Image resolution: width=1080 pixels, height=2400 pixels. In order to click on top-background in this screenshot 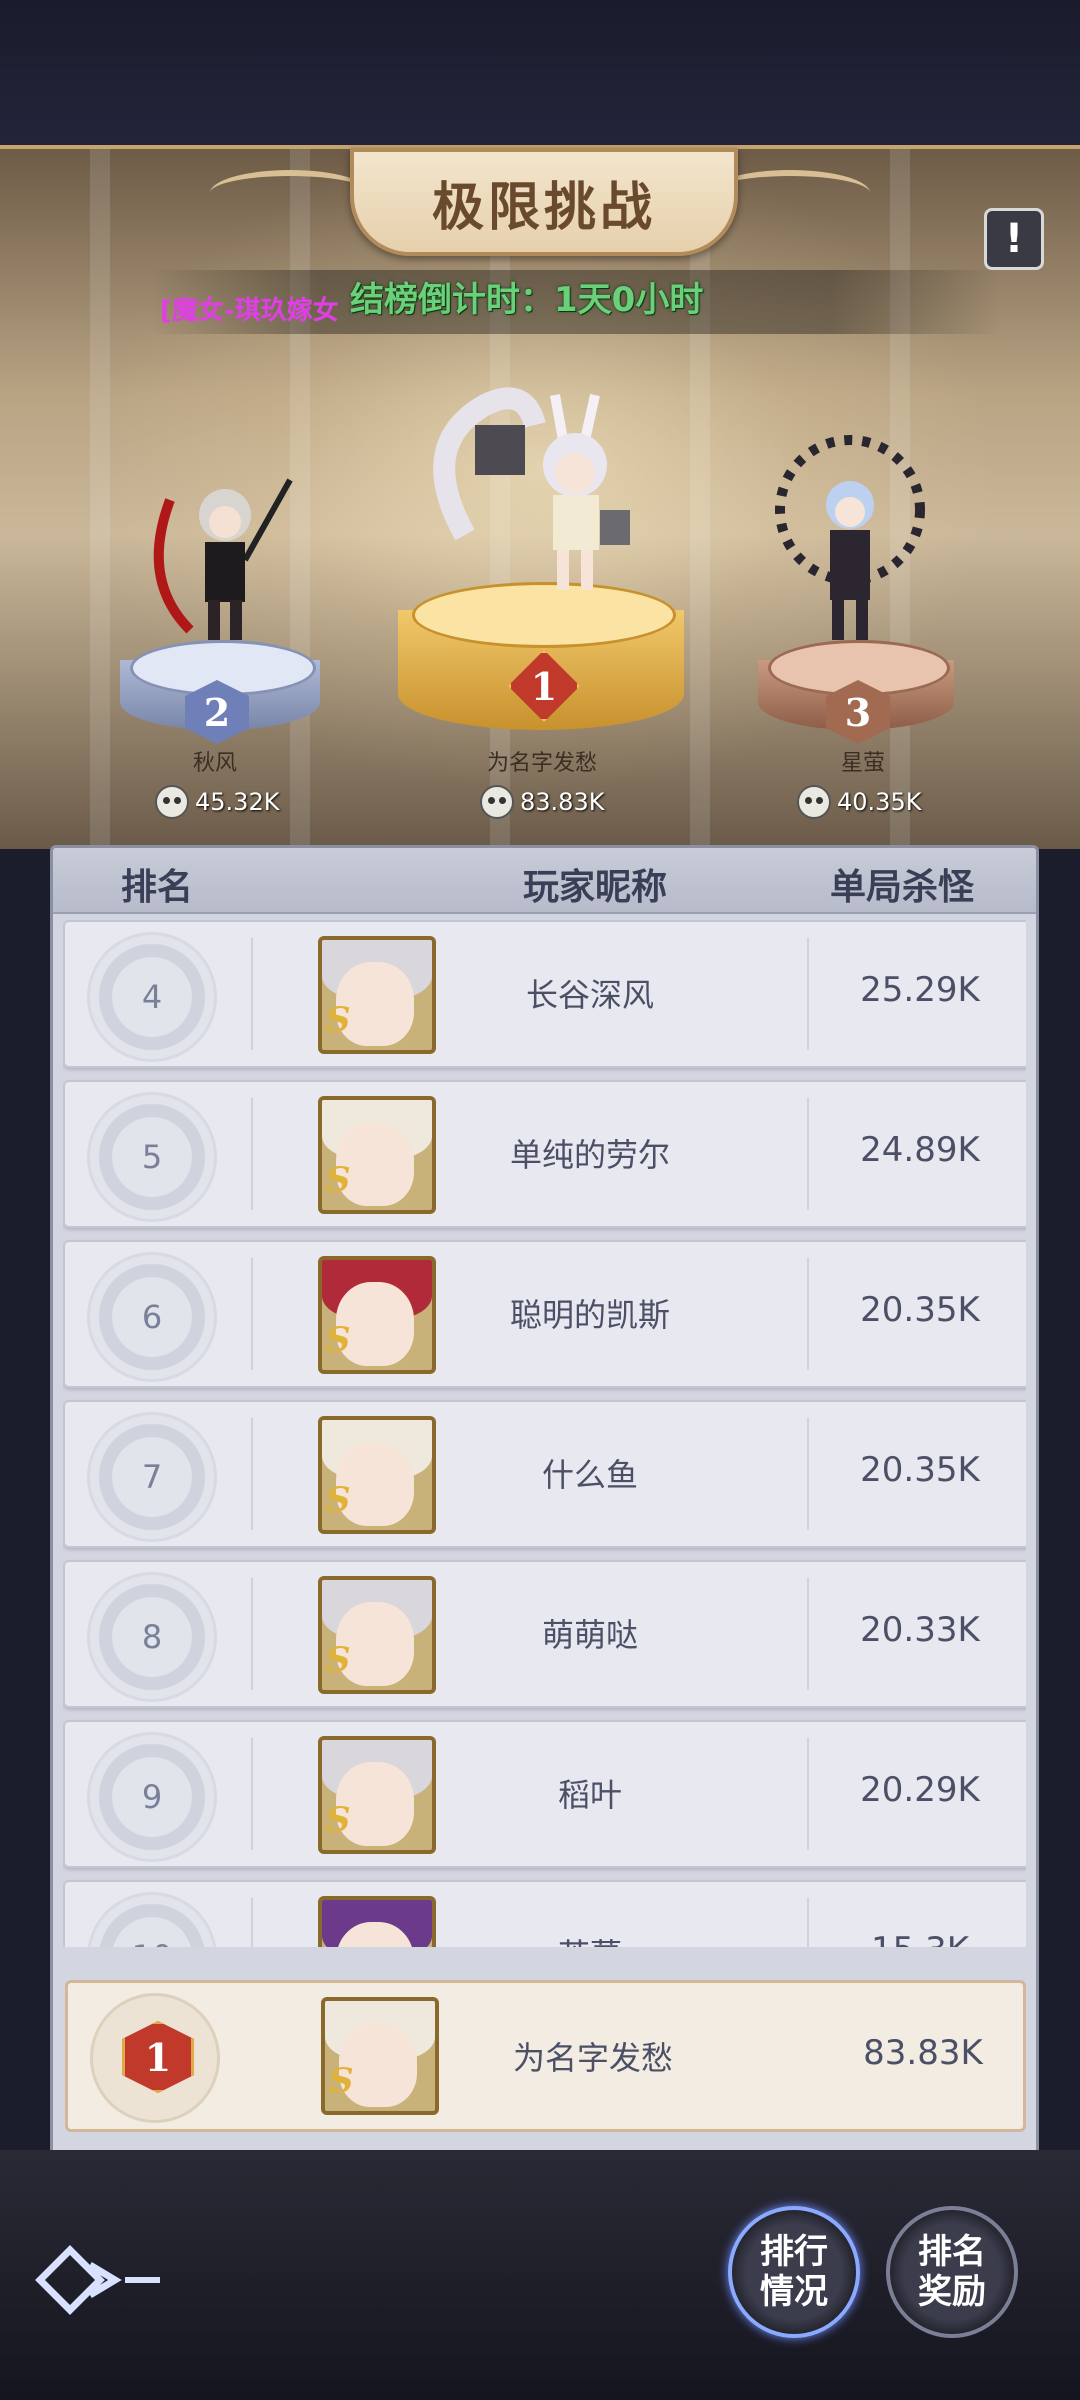, I will do `click(540, 72)`.